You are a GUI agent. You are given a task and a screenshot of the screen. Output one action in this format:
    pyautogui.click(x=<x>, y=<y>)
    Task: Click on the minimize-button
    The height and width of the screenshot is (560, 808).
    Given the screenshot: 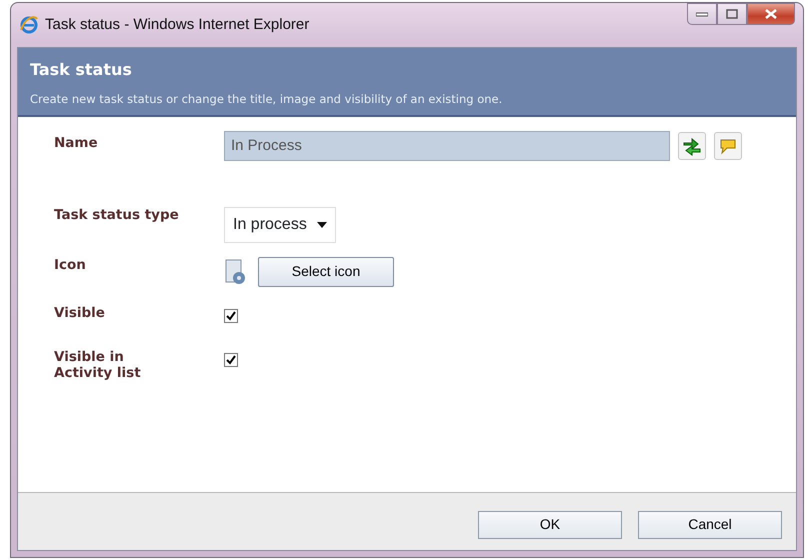 What is the action you would take?
    pyautogui.click(x=702, y=14)
    